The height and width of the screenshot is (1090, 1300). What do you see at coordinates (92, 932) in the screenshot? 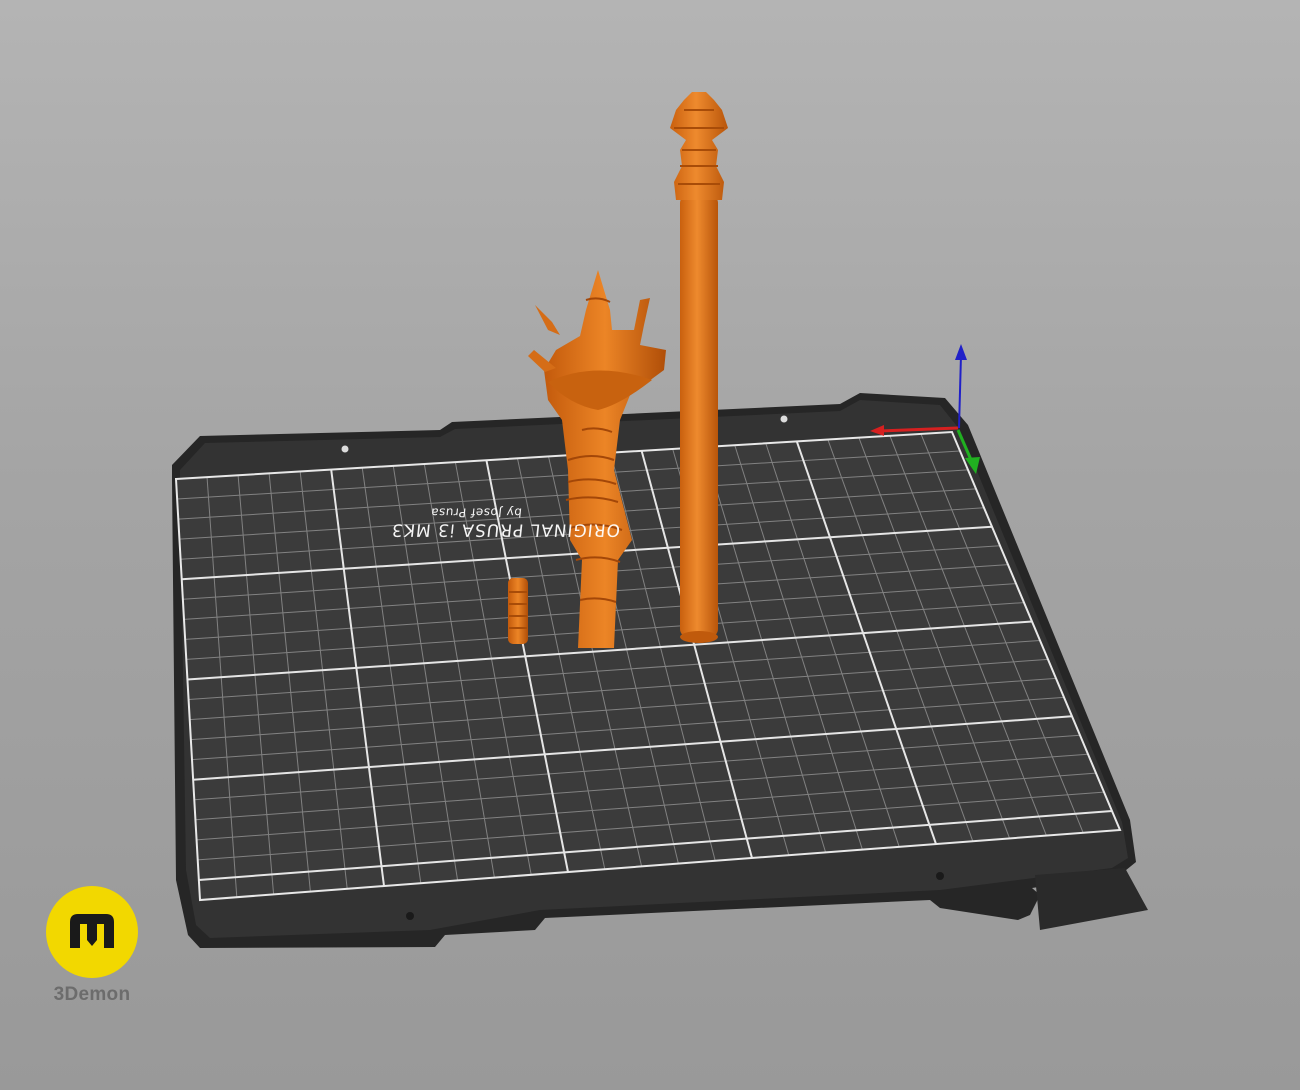
I see `demon-logo-icon` at bounding box center [92, 932].